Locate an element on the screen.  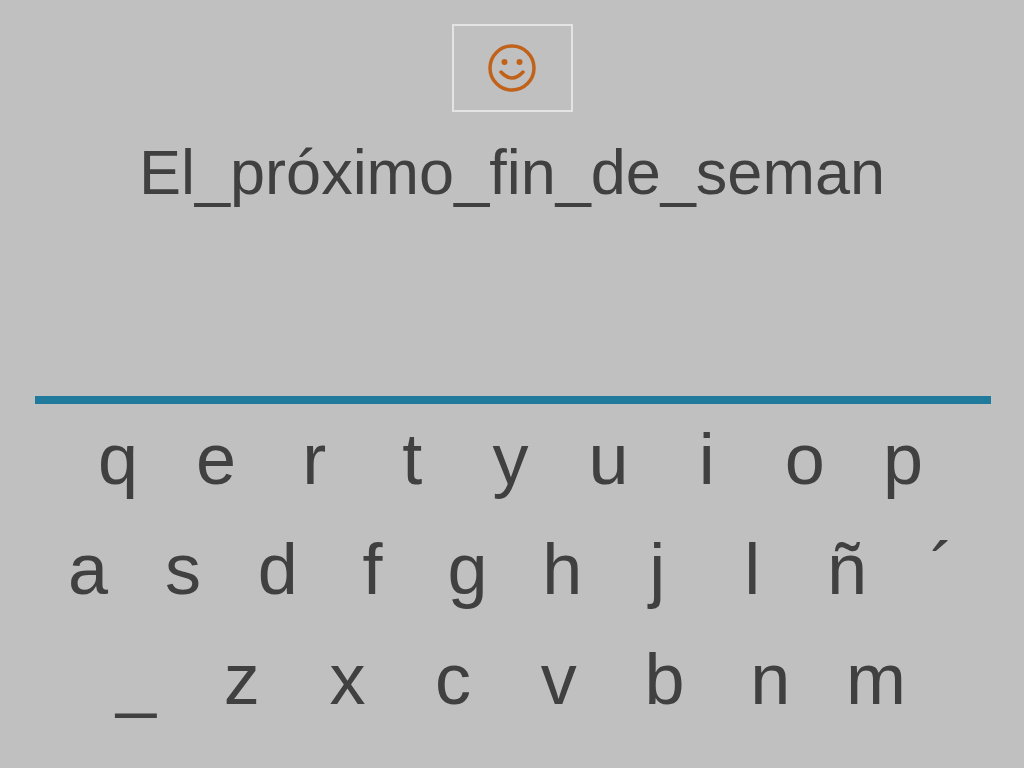
letter-key: t is located at coordinates (412, 459).